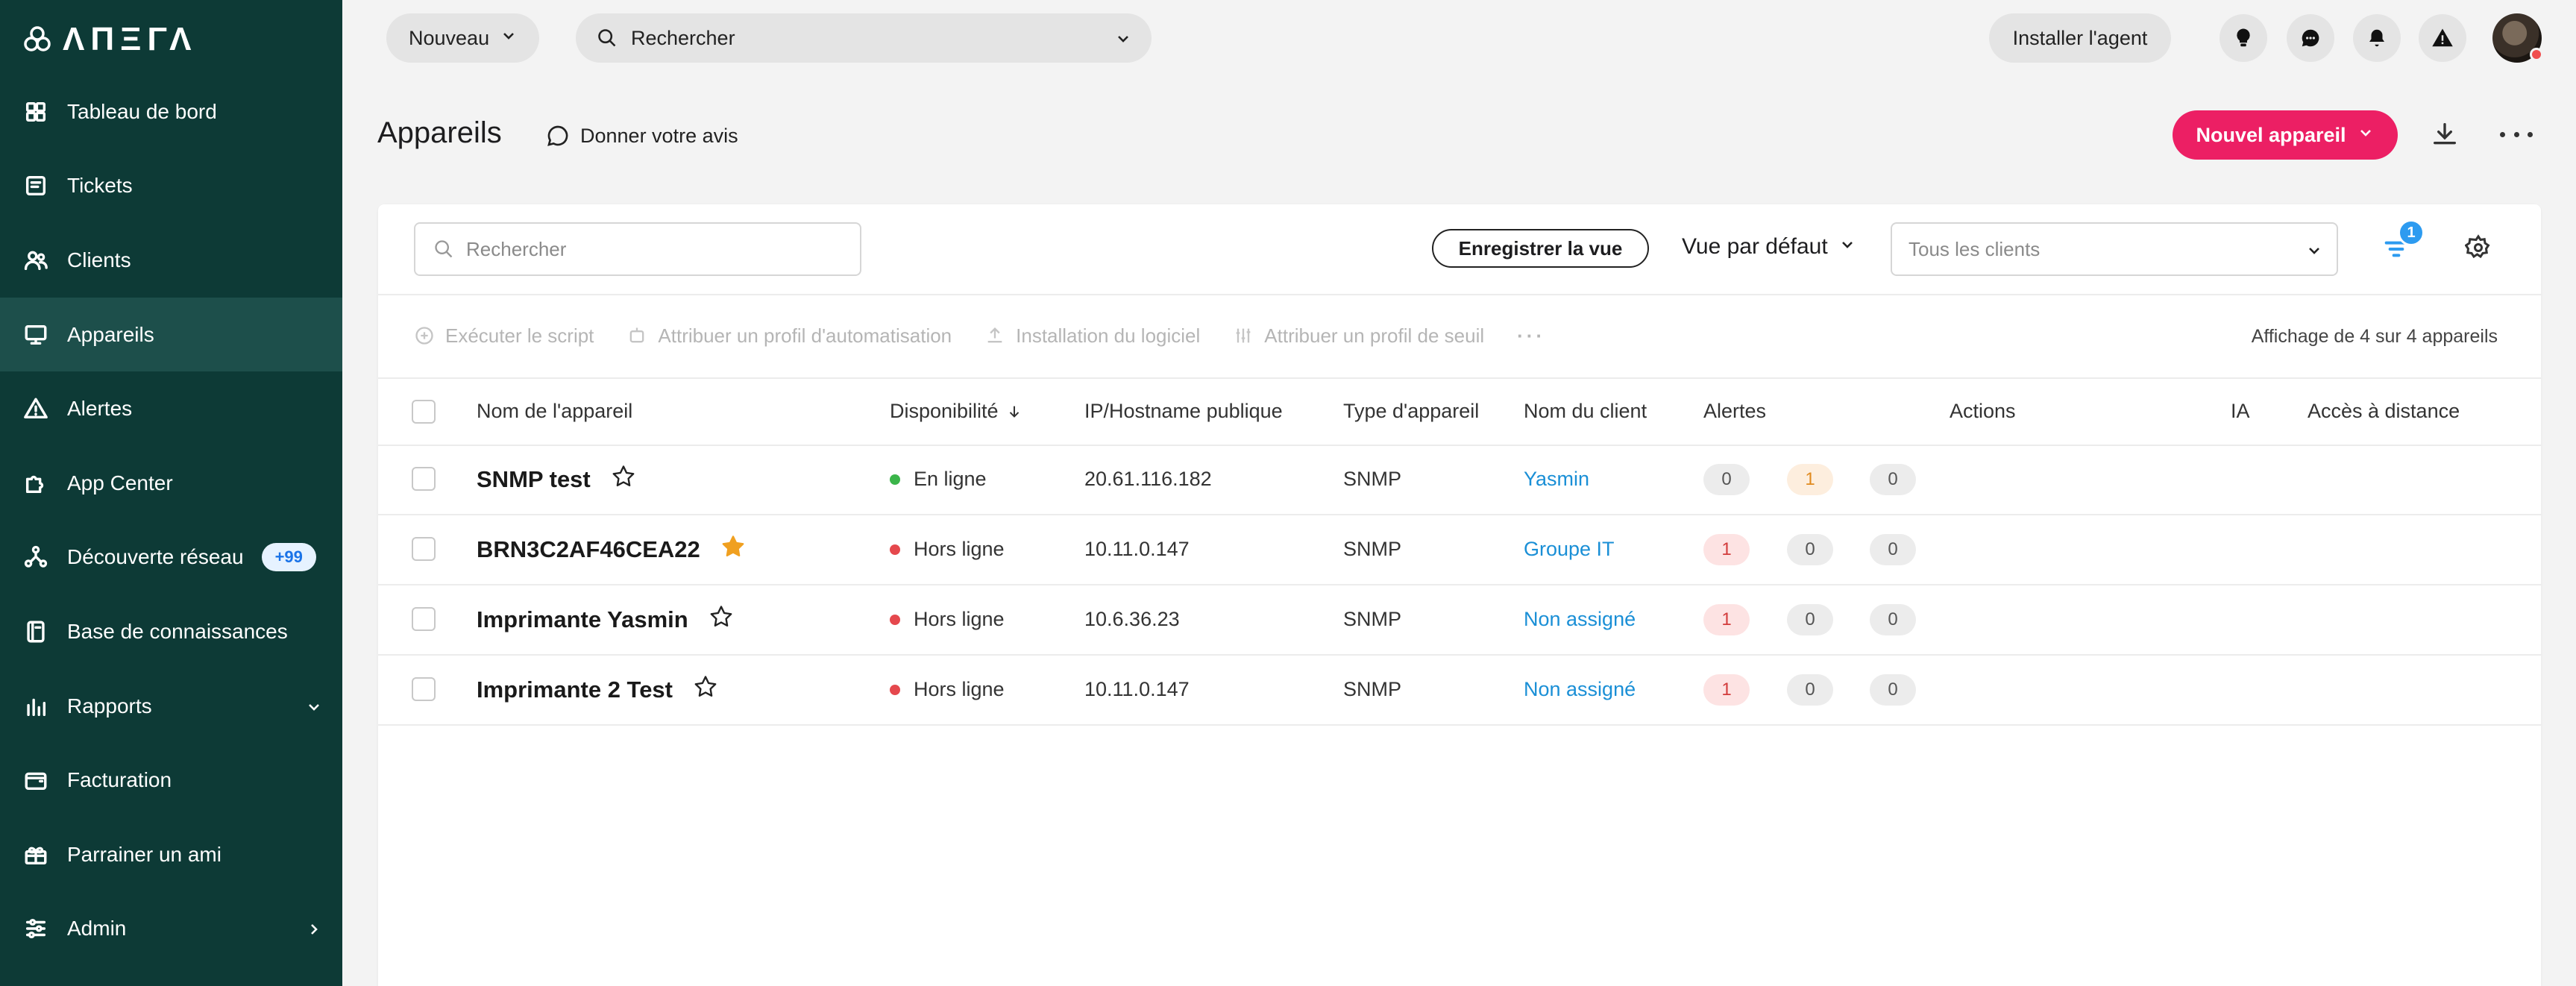  I want to click on device-search-placeholder: Rechercher, so click(517, 249).